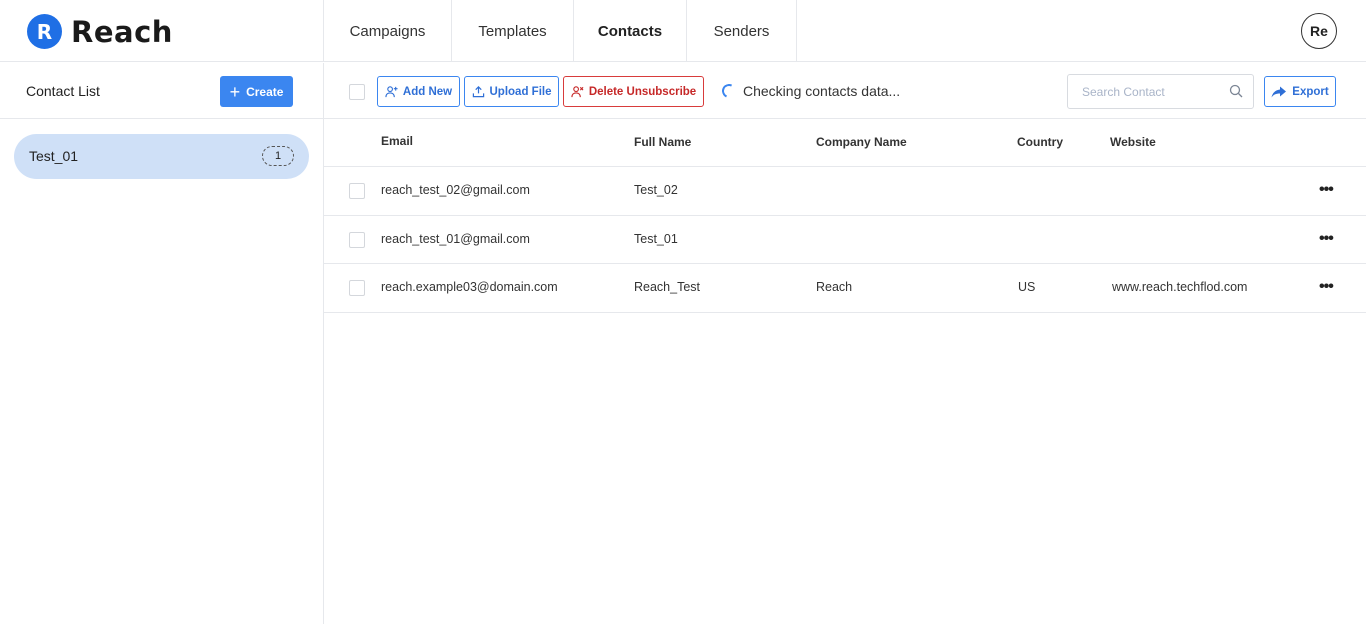  I want to click on sidebar-header: Contact List + Create, so click(161, 91).